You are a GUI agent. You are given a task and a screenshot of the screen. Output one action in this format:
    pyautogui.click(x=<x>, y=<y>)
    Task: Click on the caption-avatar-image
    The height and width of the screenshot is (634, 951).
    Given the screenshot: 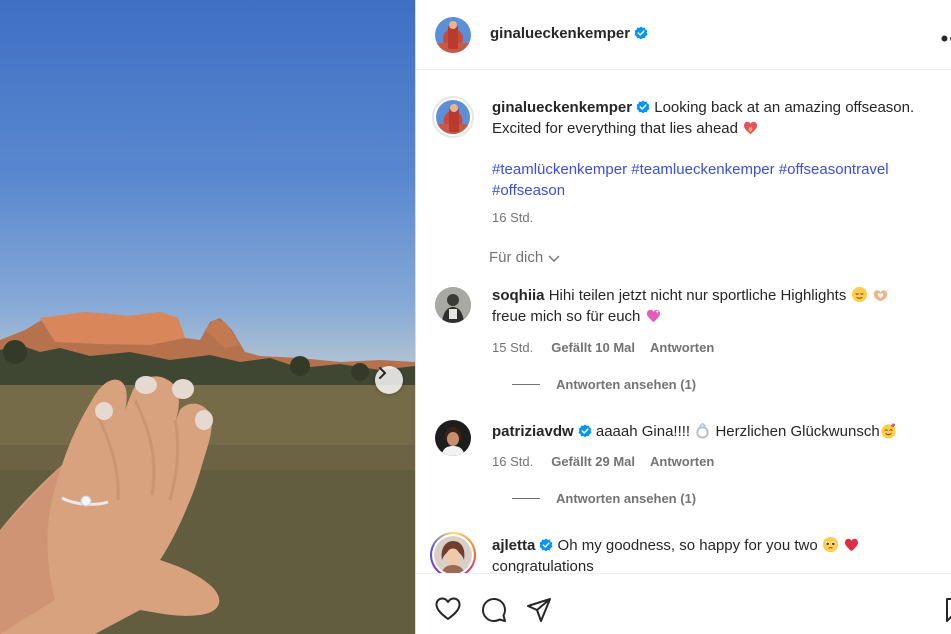 What is the action you would take?
    pyautogui.click(x=453, y=117)
    